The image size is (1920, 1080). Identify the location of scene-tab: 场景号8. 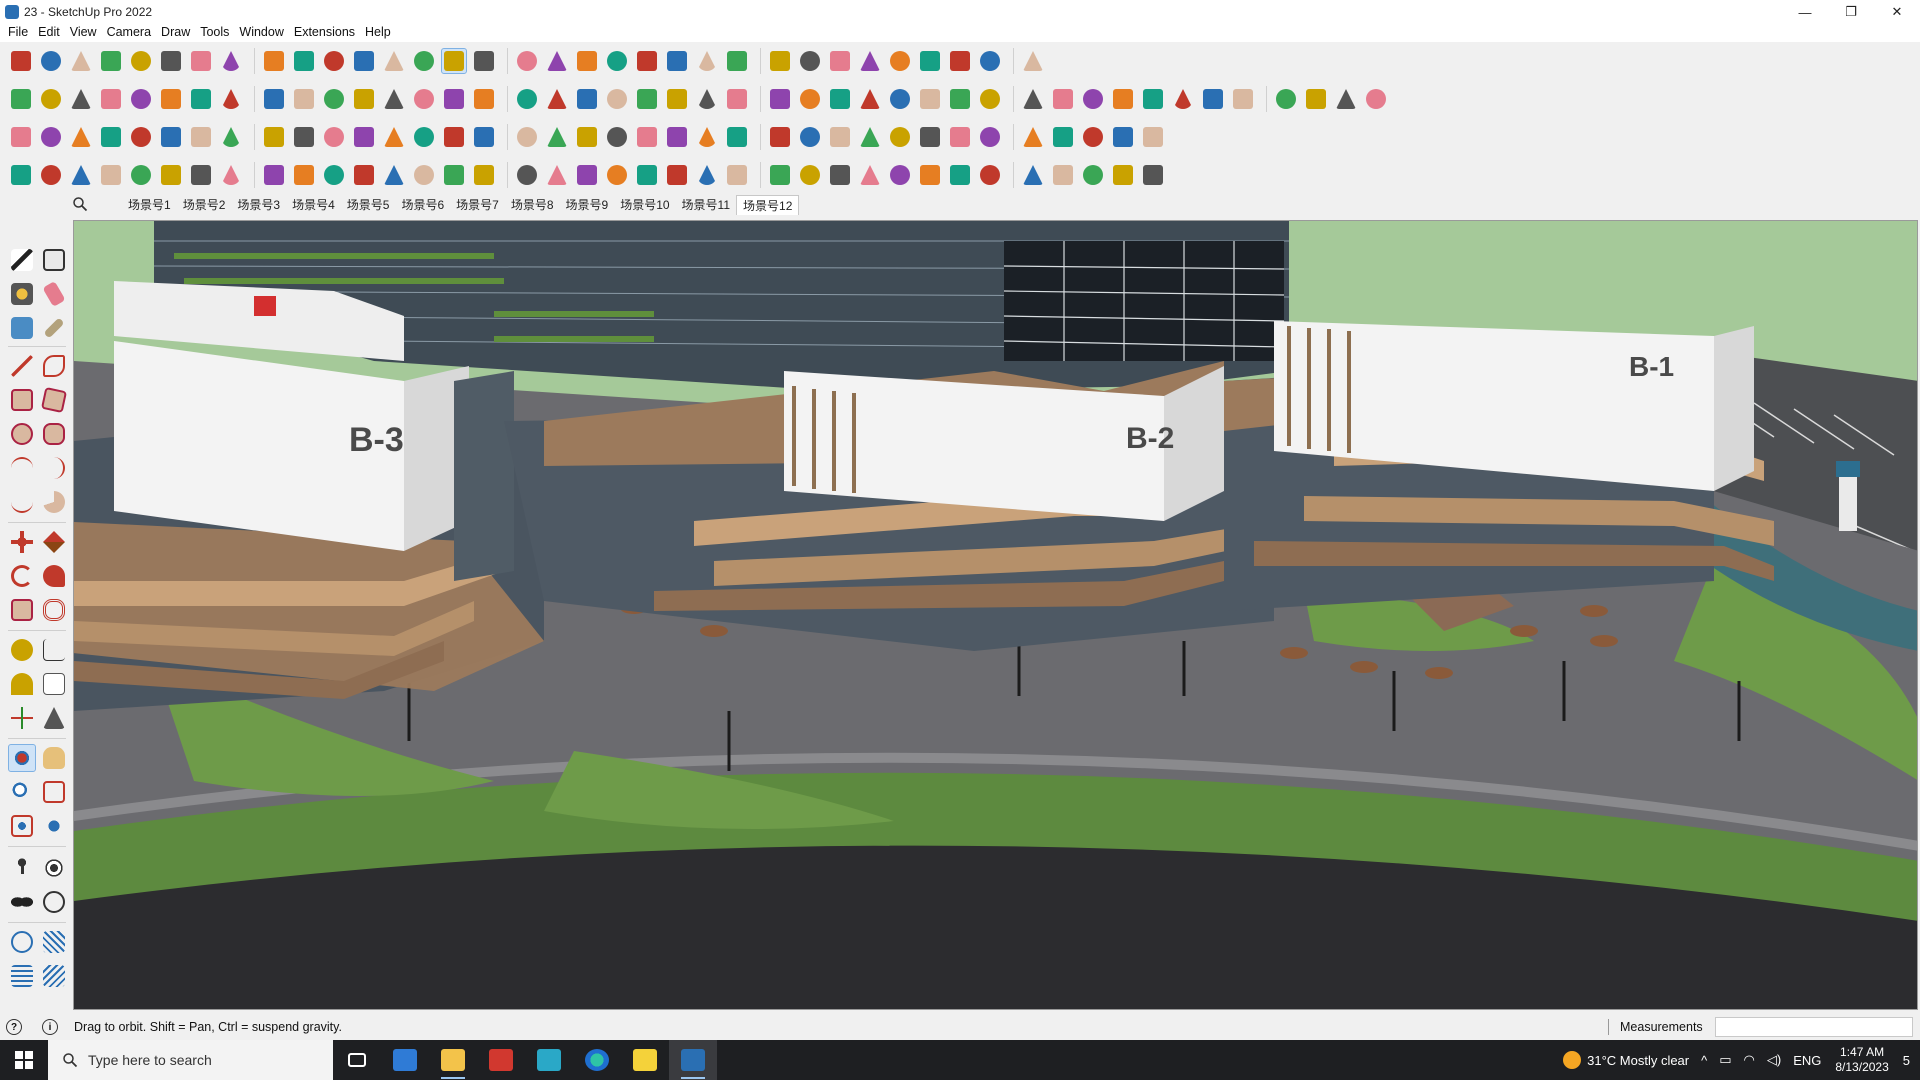
(532, 205).